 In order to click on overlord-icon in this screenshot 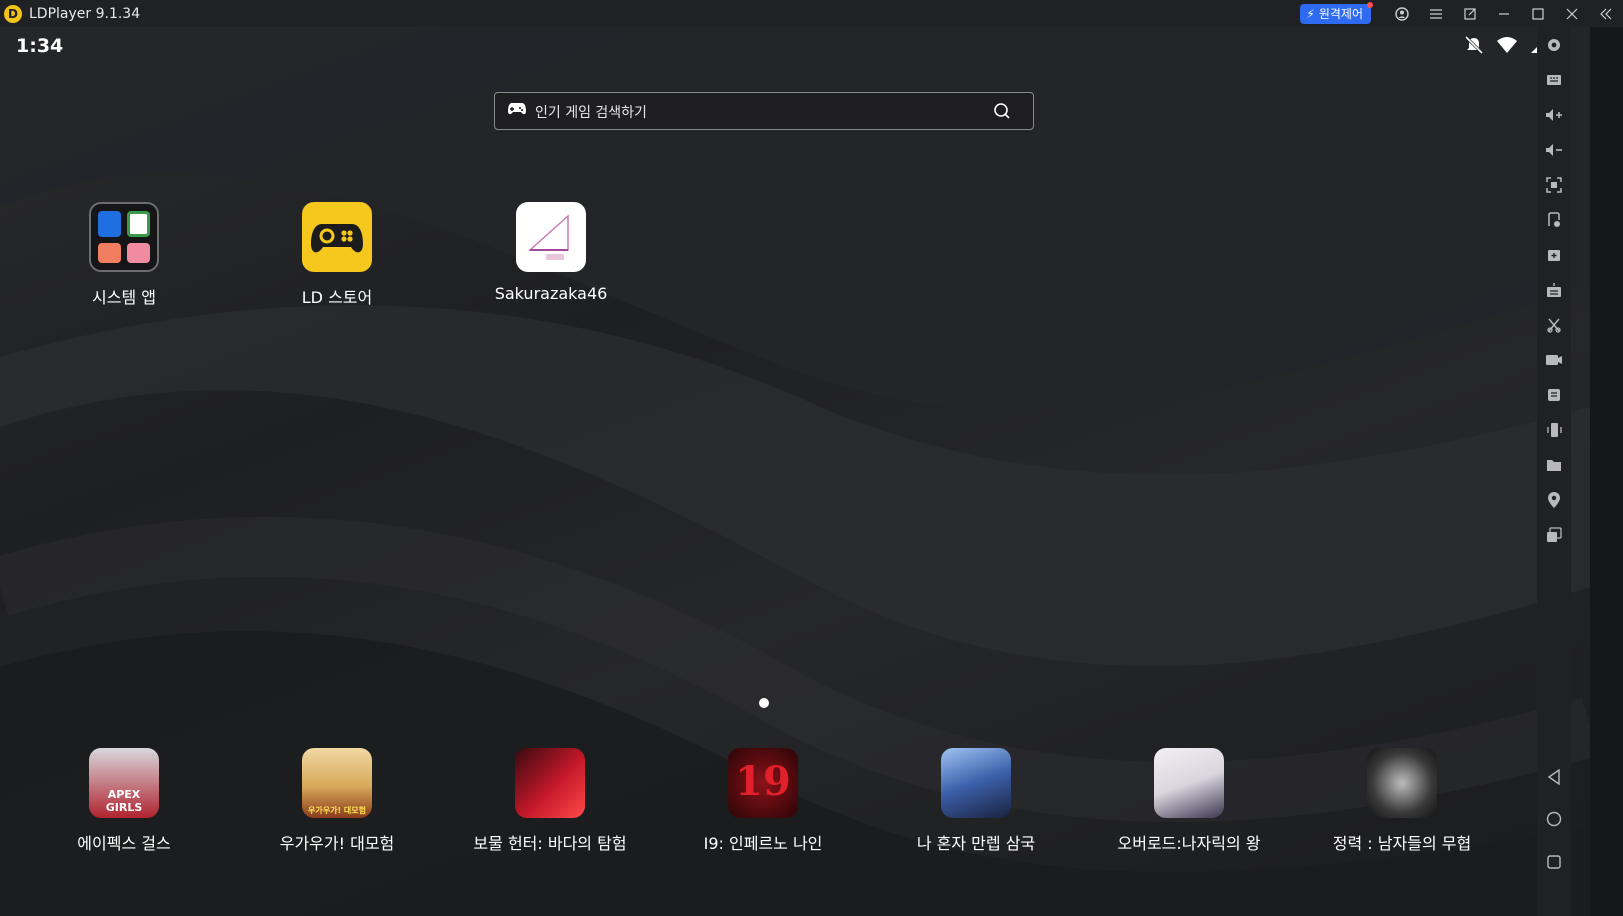, I will do `click(1189, 783)`.